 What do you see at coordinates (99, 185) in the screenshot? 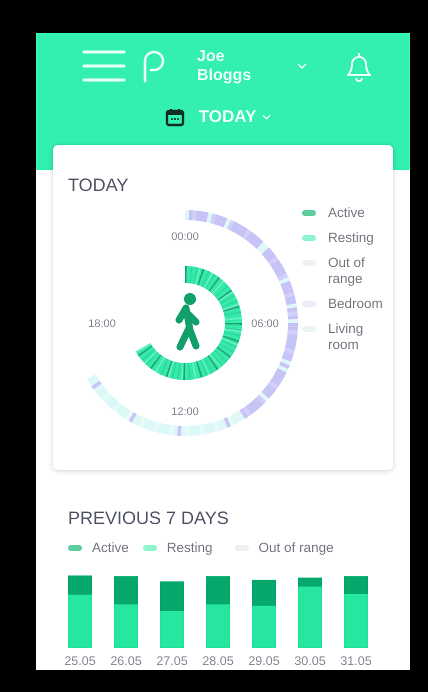
I see `card-title: TODAY` at bounding box center [99, 185].